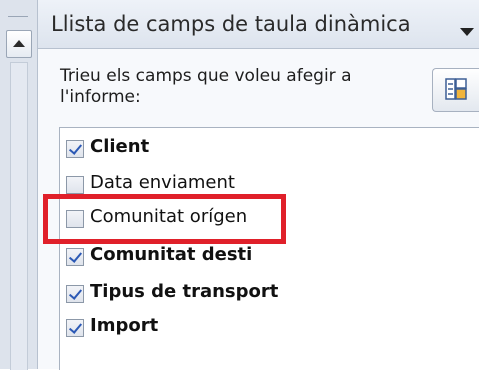 The height and width of the screenshot is (370, 479). What do you see at coordinates (162, 182) in the screenshot?
I see `field-label-data-enviament: Data enviament` at bounding box center [162, 182].